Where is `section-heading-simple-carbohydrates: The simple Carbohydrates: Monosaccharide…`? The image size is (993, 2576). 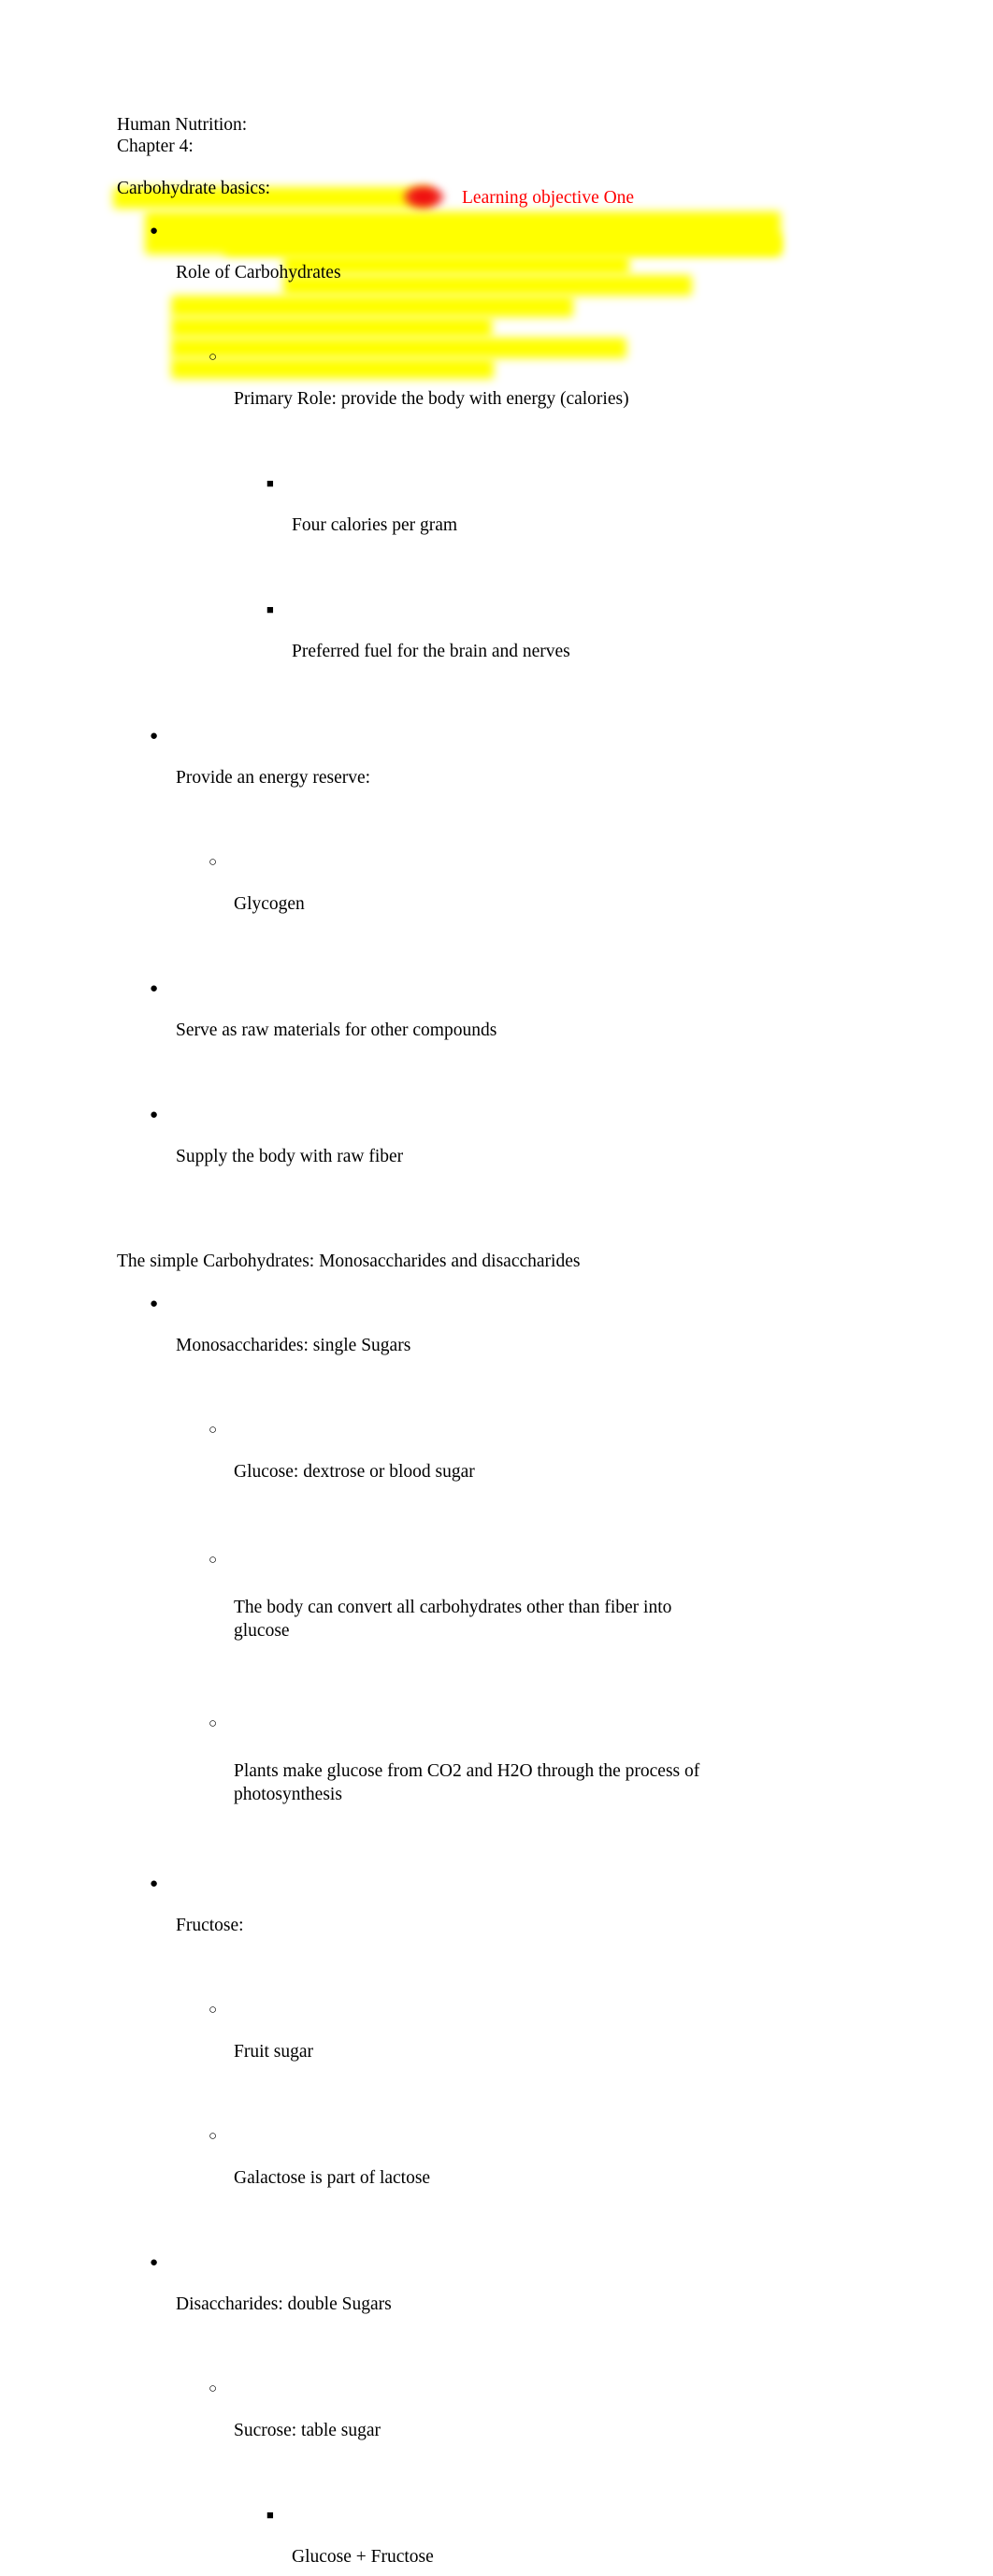
section-heading-simple-carbohydrates: The simple Carbohydrates: Monosaccharide… is located at coordinates (487, 1262).